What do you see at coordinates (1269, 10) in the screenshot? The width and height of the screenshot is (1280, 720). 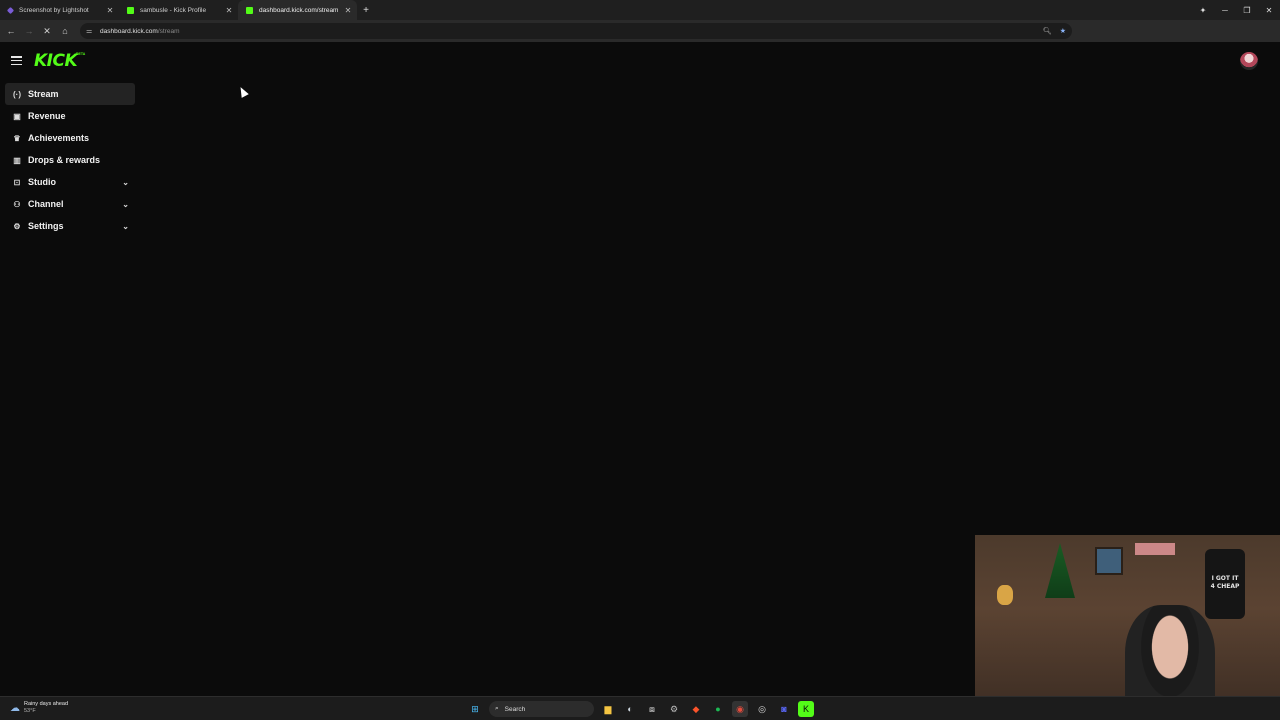 I see `close-window-icon: ✕` at bounding box center [1269, 10].